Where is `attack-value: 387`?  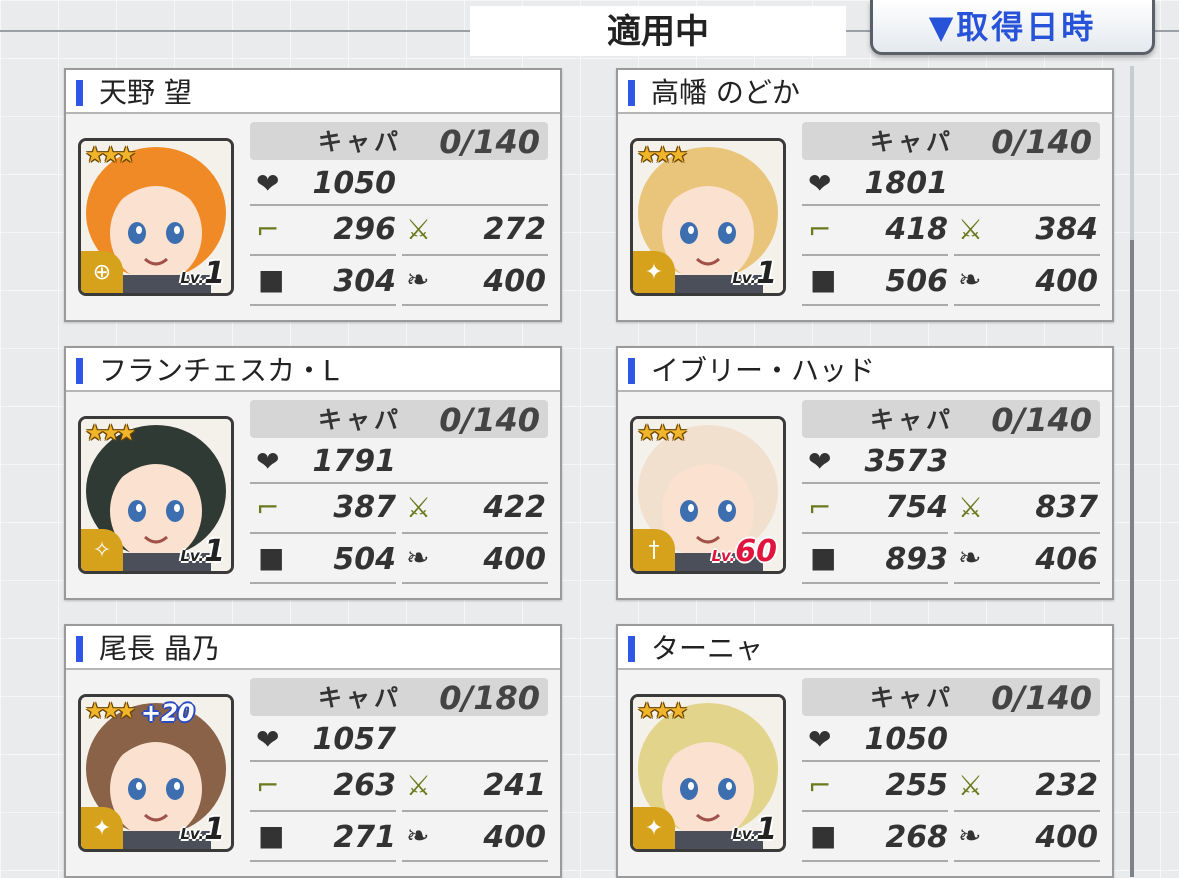
attack-value: 387 is located at coordinates (364, 507).